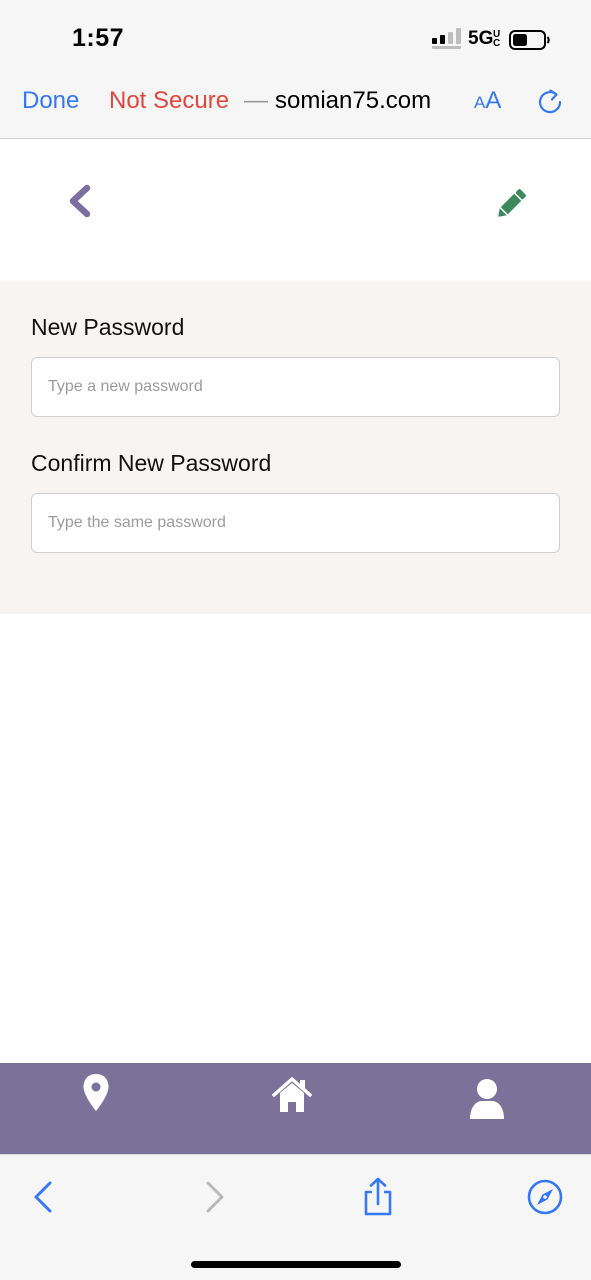 The width and height of the screenshot is (591, 1280). I want to click on text-size-small-glyph: A, so click(480, 102).